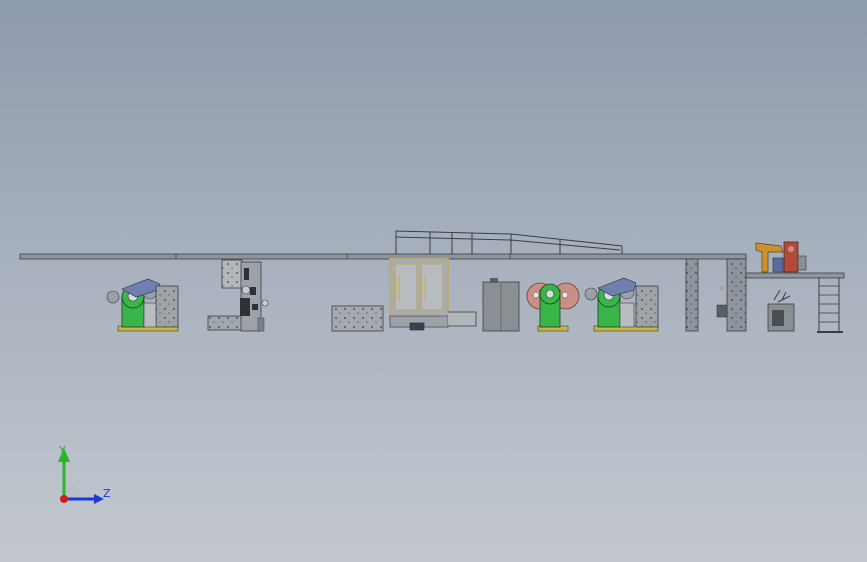 The height and width of the screenshot is (562, 867). Describe the element at coordinates (357, 318) in the screenshot. I see `coater-base-cabinet` at that location.